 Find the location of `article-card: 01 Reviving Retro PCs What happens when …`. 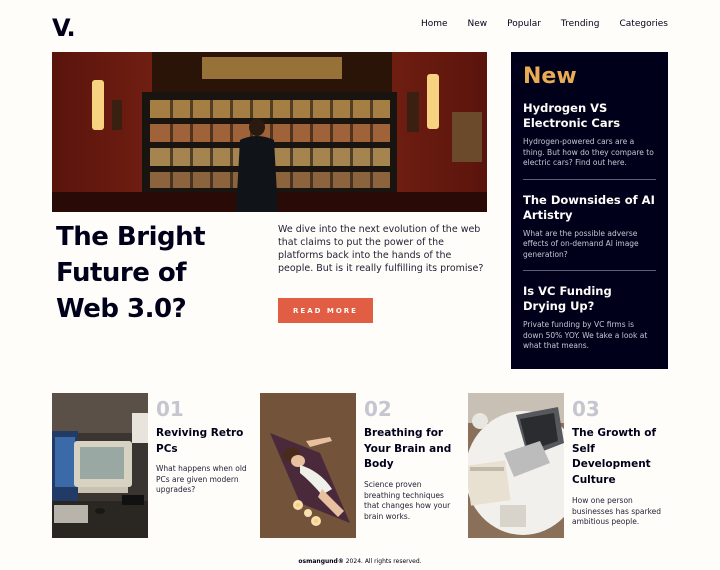

article-card: 01 Reviving Retro PCs What happens when … is located at coordinates (152, 465).